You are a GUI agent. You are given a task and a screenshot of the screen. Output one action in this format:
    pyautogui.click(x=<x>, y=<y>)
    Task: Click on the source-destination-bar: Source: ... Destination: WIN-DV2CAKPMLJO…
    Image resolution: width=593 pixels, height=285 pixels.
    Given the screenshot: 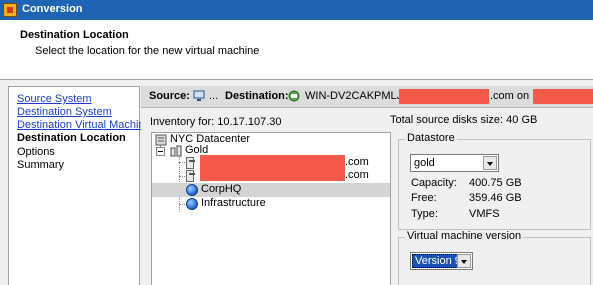 What is the action you would take?
    pyautogui.click(x=367, y=97)
    